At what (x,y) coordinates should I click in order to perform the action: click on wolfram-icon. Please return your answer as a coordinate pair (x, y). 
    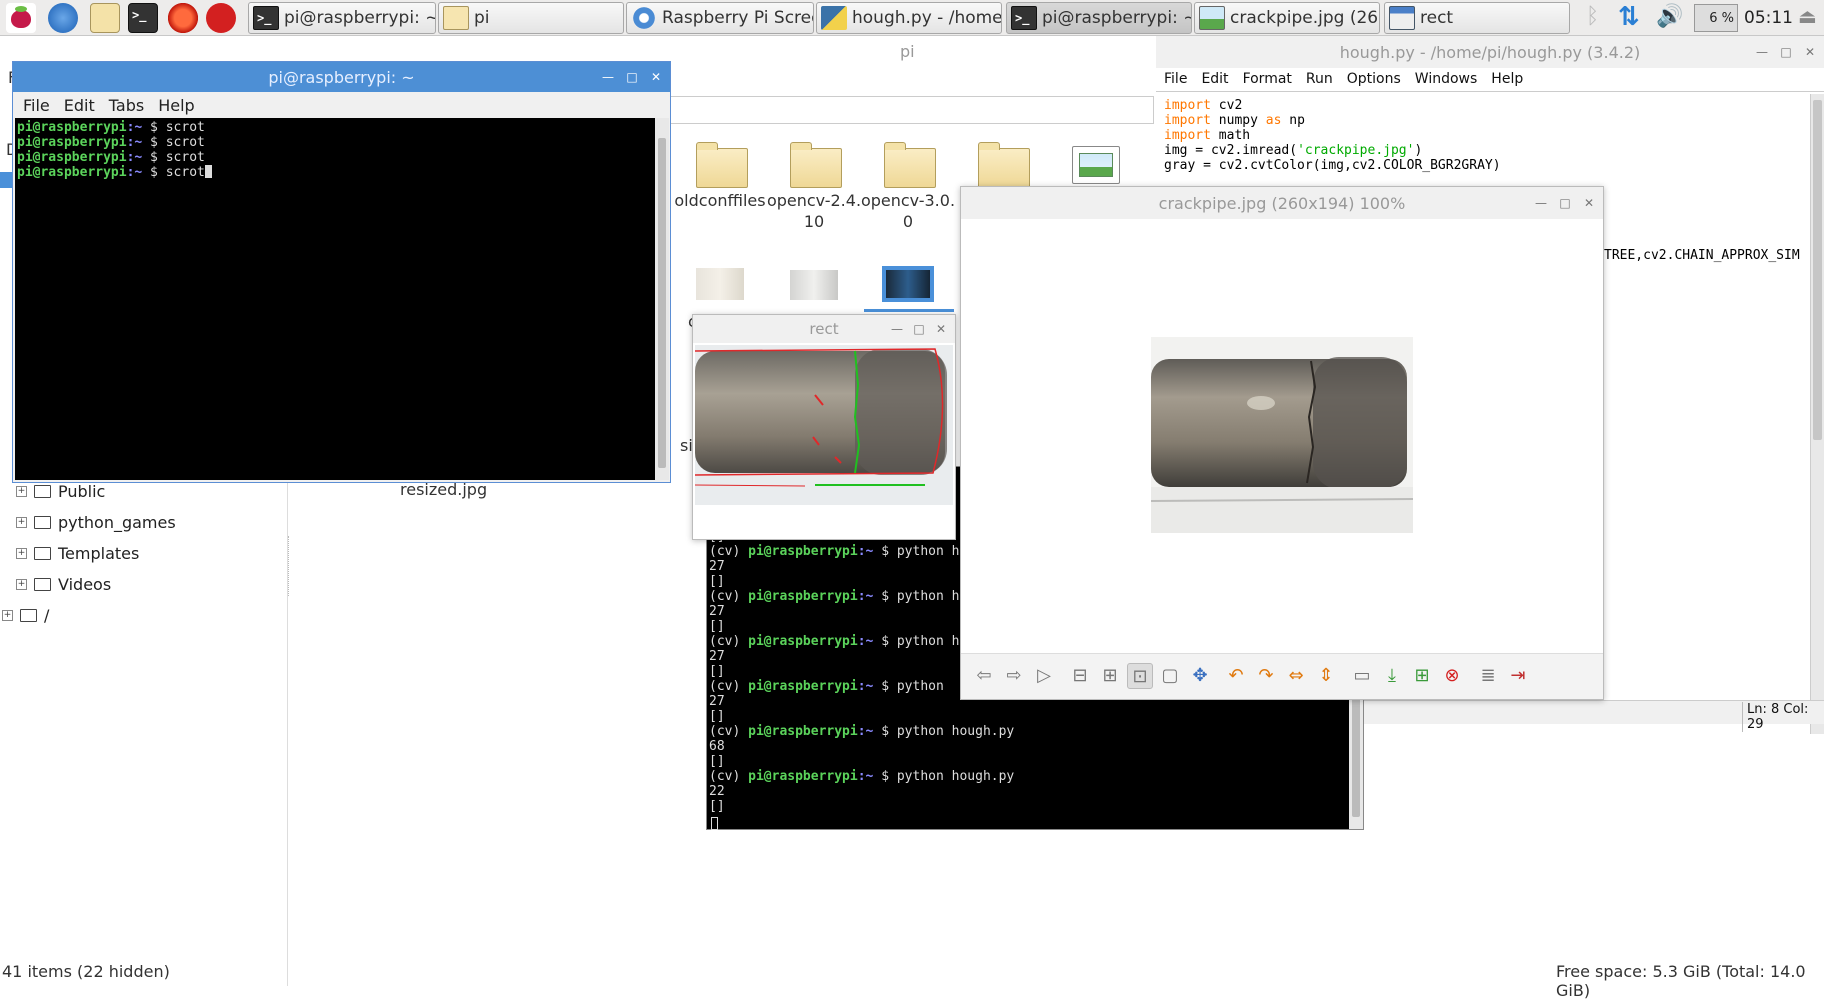
    Looking at the image, I should click on (221, 18).